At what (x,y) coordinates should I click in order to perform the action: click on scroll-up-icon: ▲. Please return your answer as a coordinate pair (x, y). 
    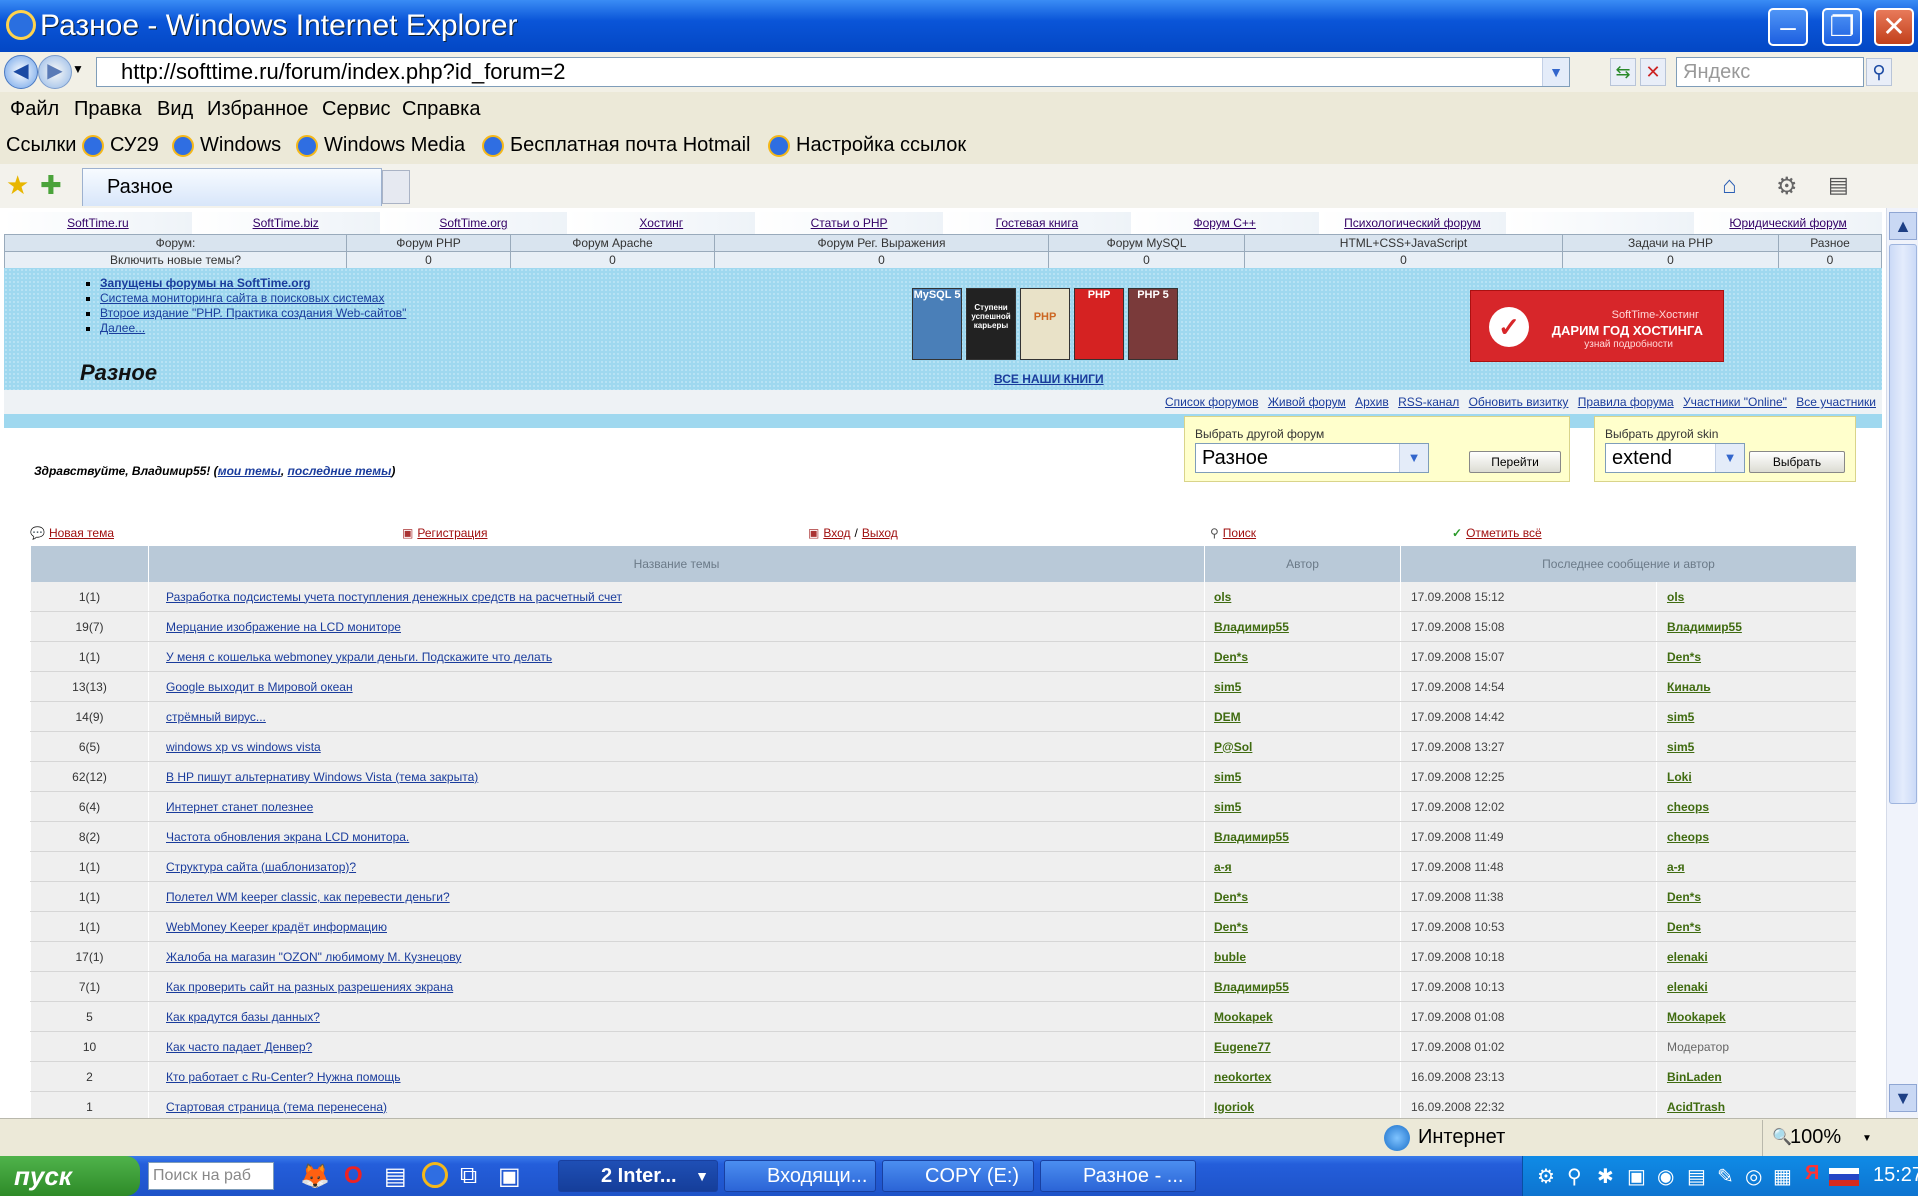
    Looking at the image, I should click on (1903, 226).